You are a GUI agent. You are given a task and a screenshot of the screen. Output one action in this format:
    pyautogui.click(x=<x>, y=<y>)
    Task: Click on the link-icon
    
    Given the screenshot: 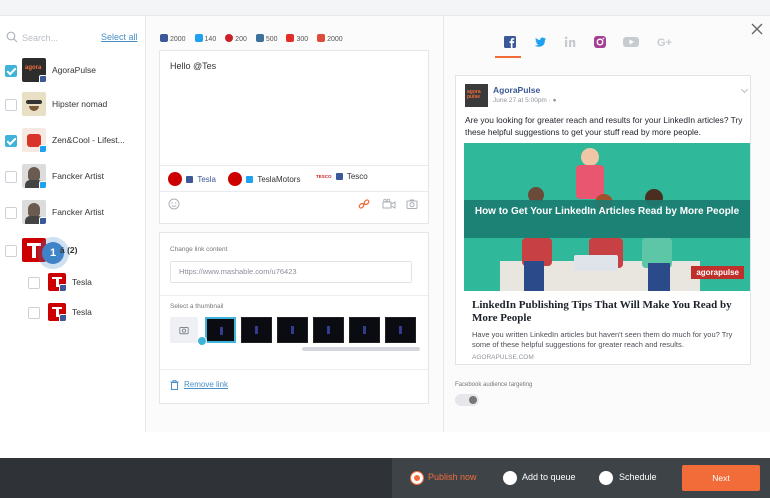 What is the action you would take?
    pyautogui.click(x=364, y=204)
    